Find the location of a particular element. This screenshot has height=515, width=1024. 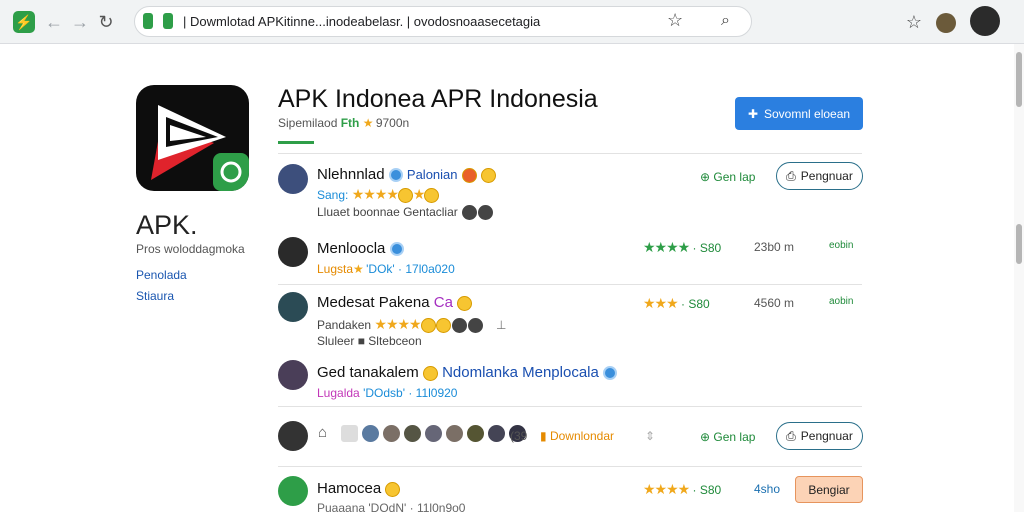

list-item-rating: Lugalda 'DOdsb' · 11l0920 is located at coordinates (387, 393).